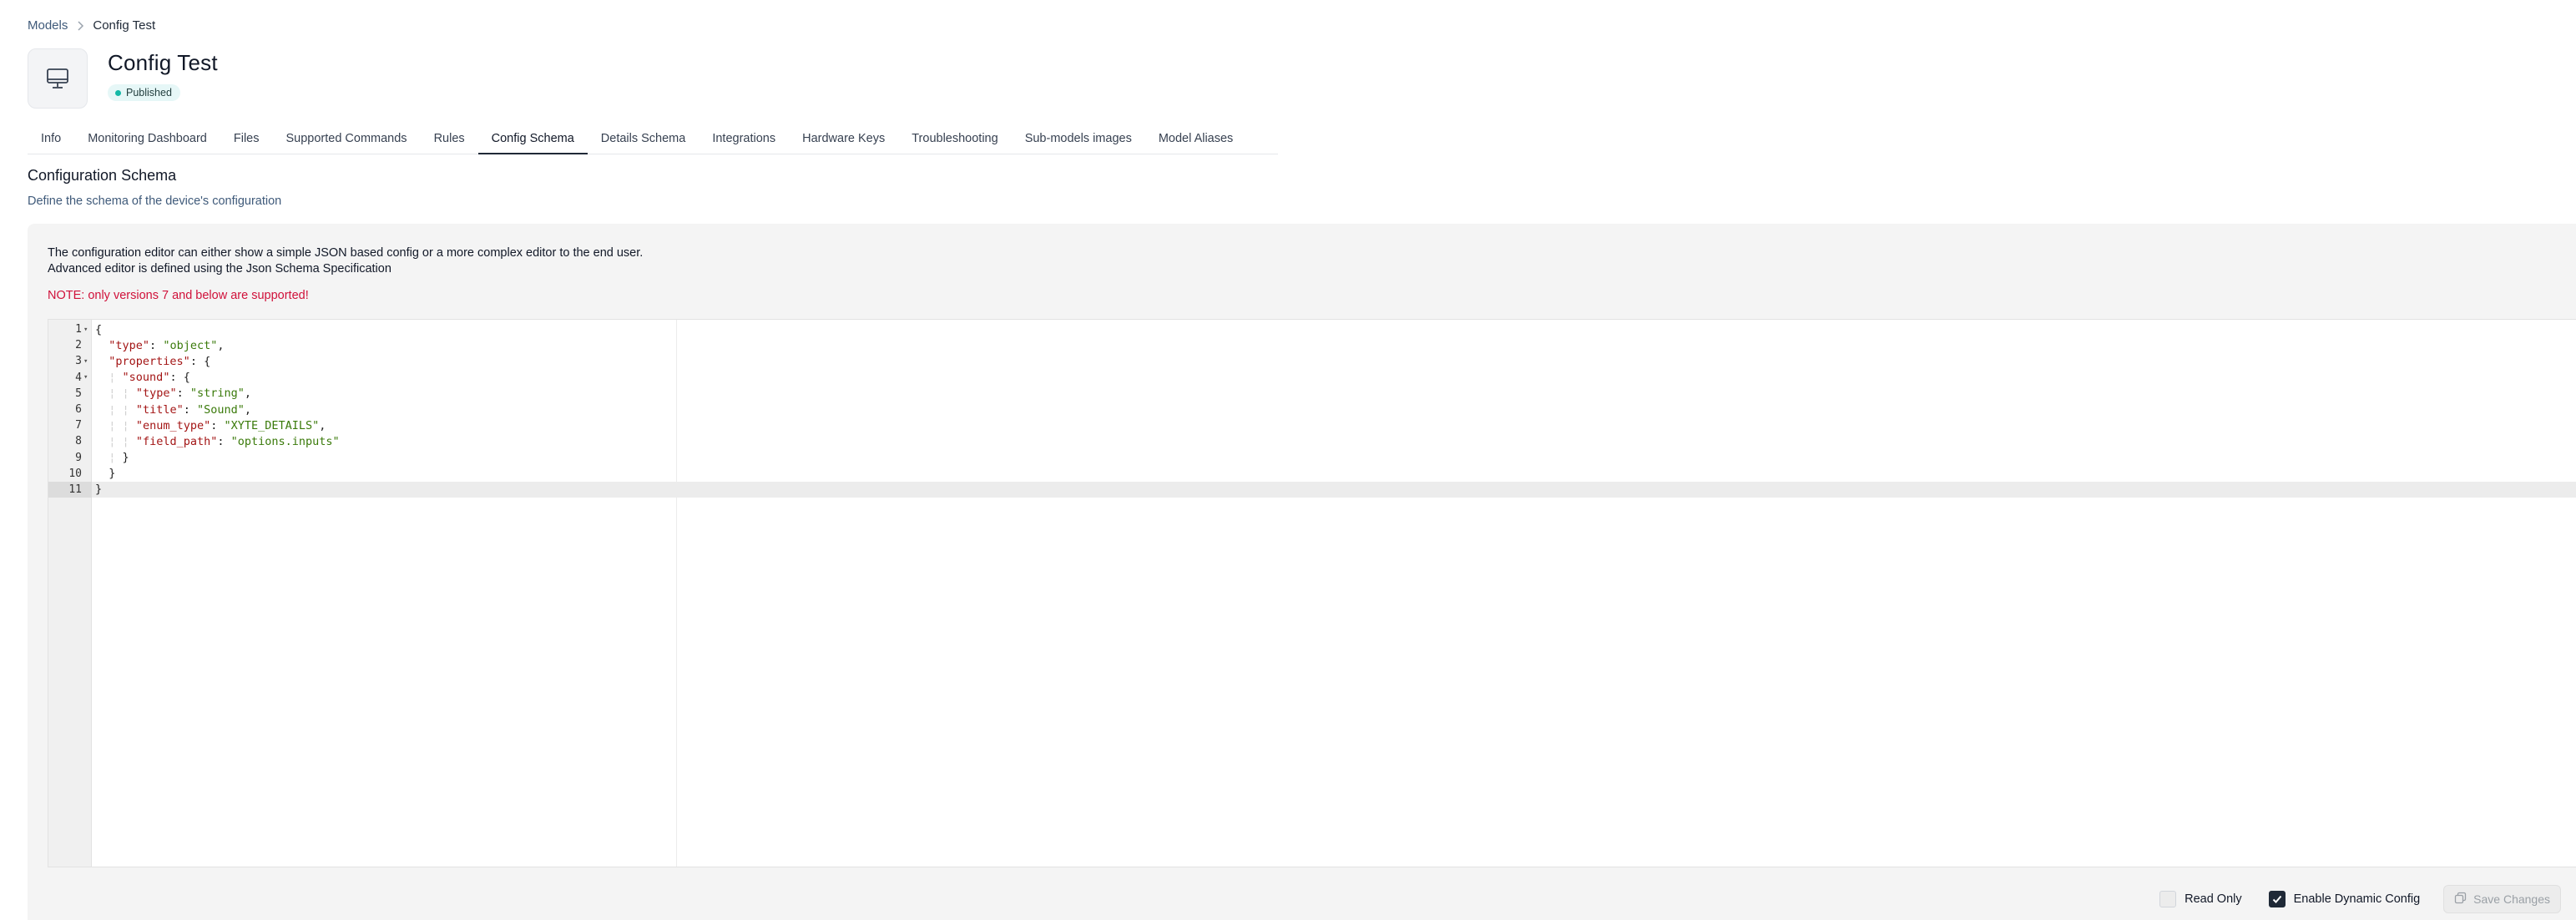  What do you see at coordinates (48, 25) in the screenshot?
I see `breadcrumb-models-link: Models` at bounding box center [48, 25].